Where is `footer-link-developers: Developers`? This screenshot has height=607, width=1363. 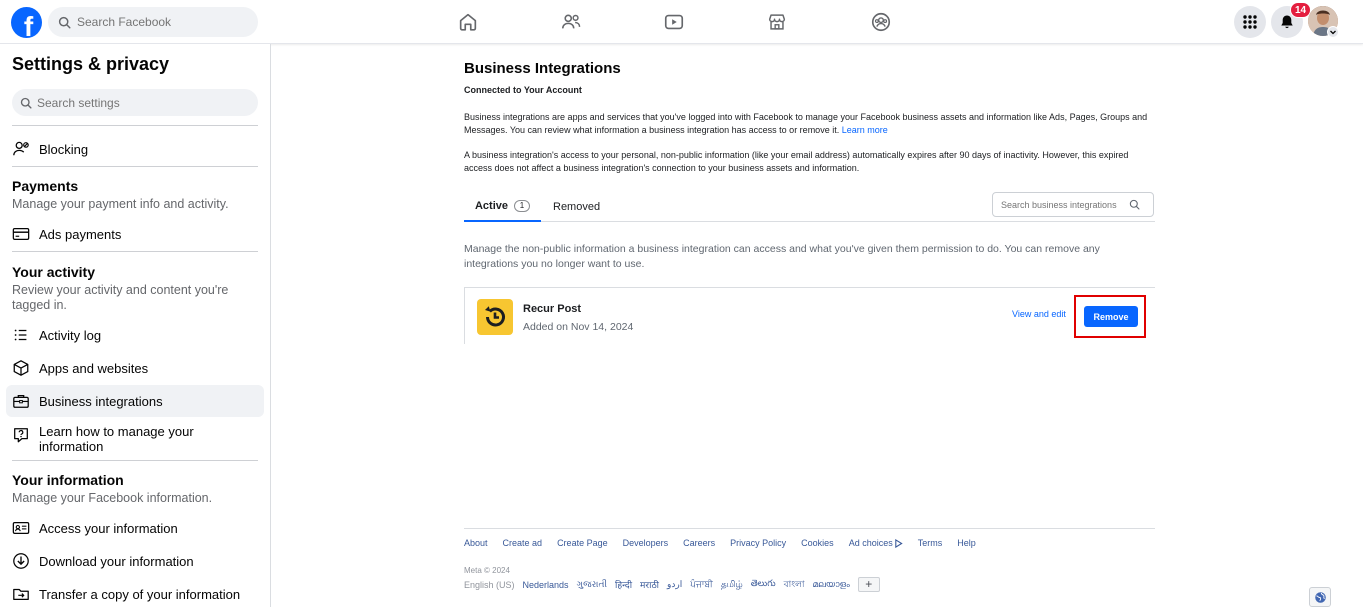 footer-link-developers: Developers is located at coordinates (646, 543).